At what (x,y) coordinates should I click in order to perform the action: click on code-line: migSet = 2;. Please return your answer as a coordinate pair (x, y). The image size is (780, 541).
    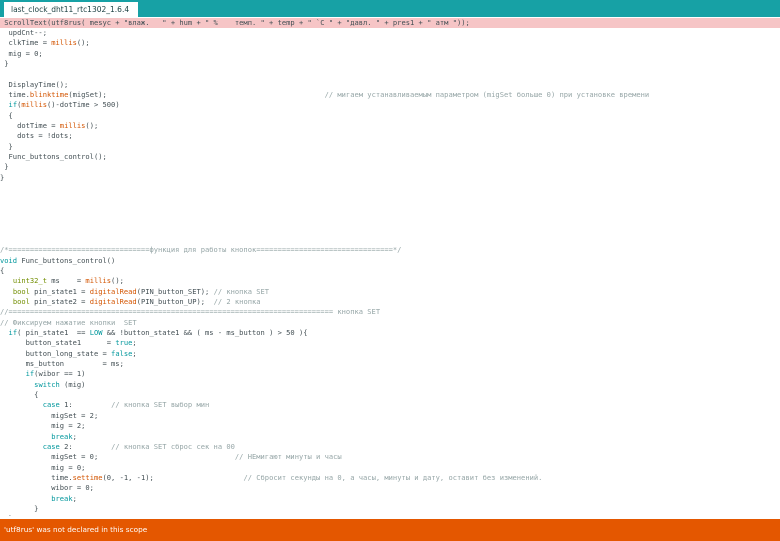
    Looking at the image, I should click on (390, 416).